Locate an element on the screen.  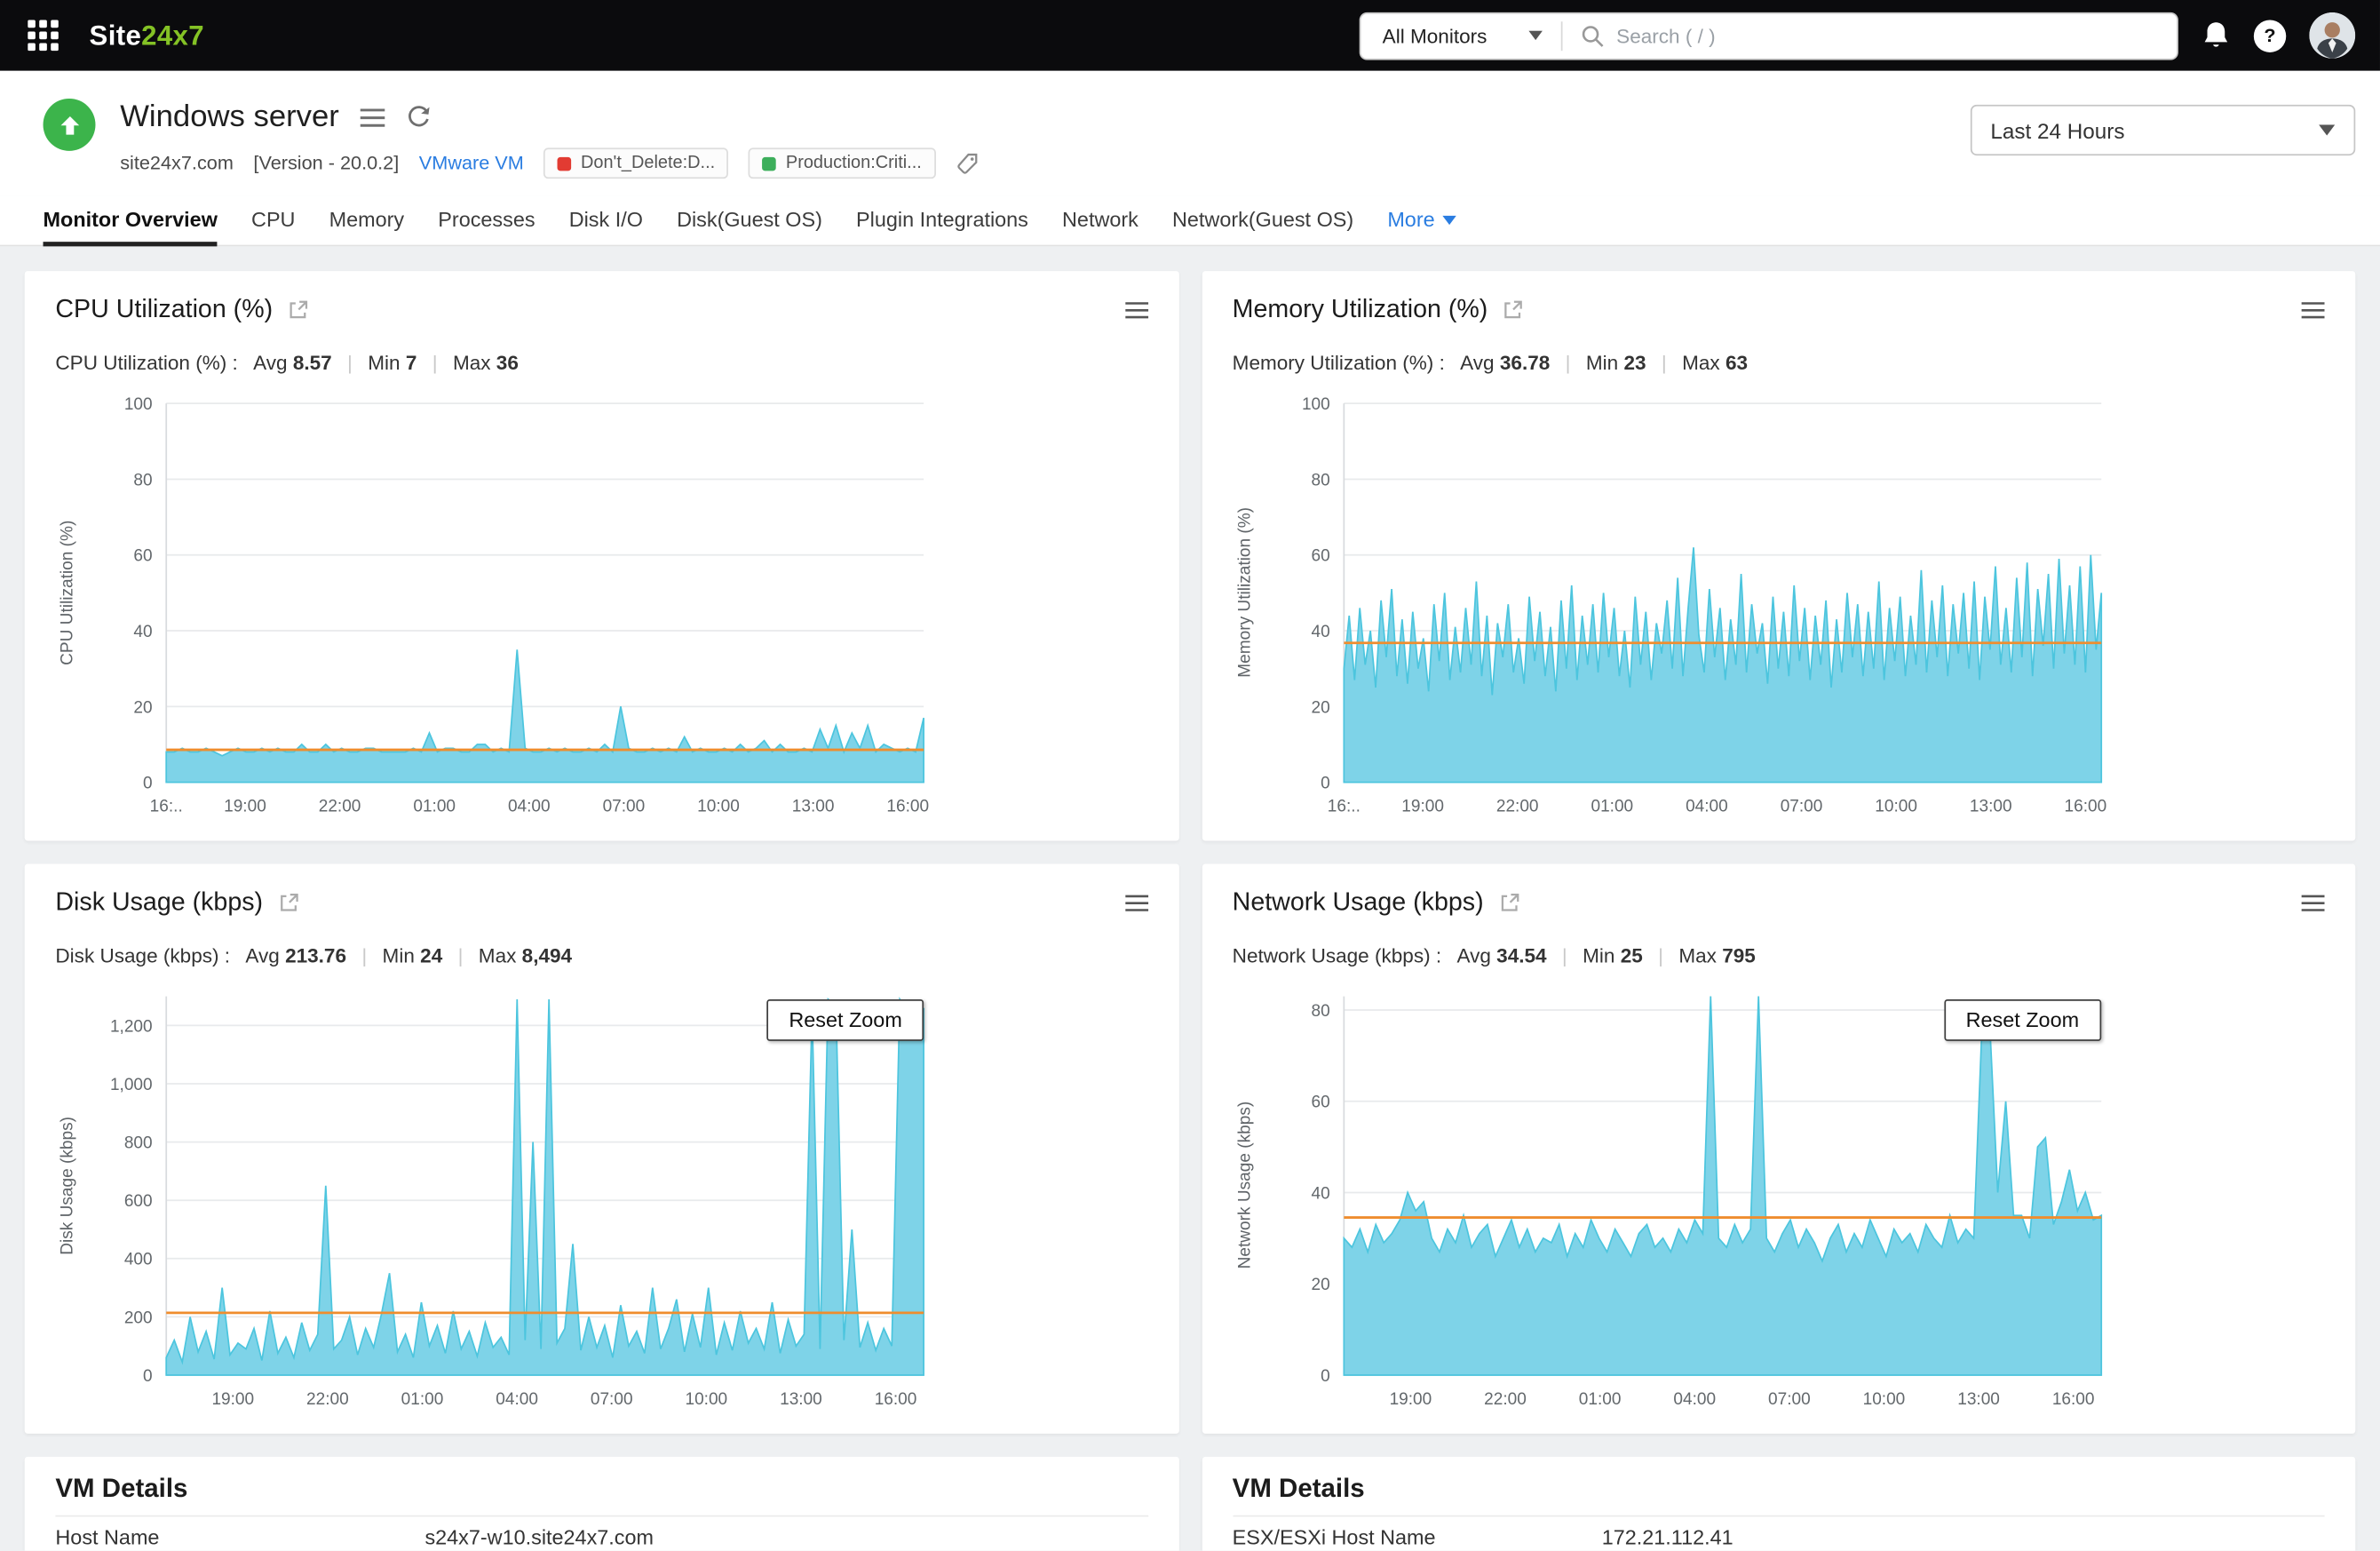
tab-disk-guest-os: Disk(Guest OS) is located at coordinates (749, 226).